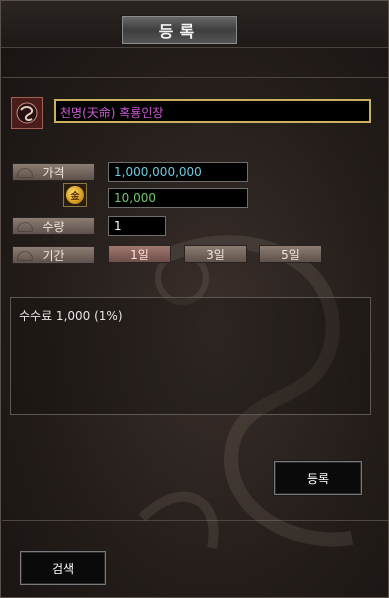 This screenshot has width=389, height=598. What do you see at coordinates (290, 254) in the screenshot?
I see `duration-option-5day: 5일` at bounding box center [290, 254].